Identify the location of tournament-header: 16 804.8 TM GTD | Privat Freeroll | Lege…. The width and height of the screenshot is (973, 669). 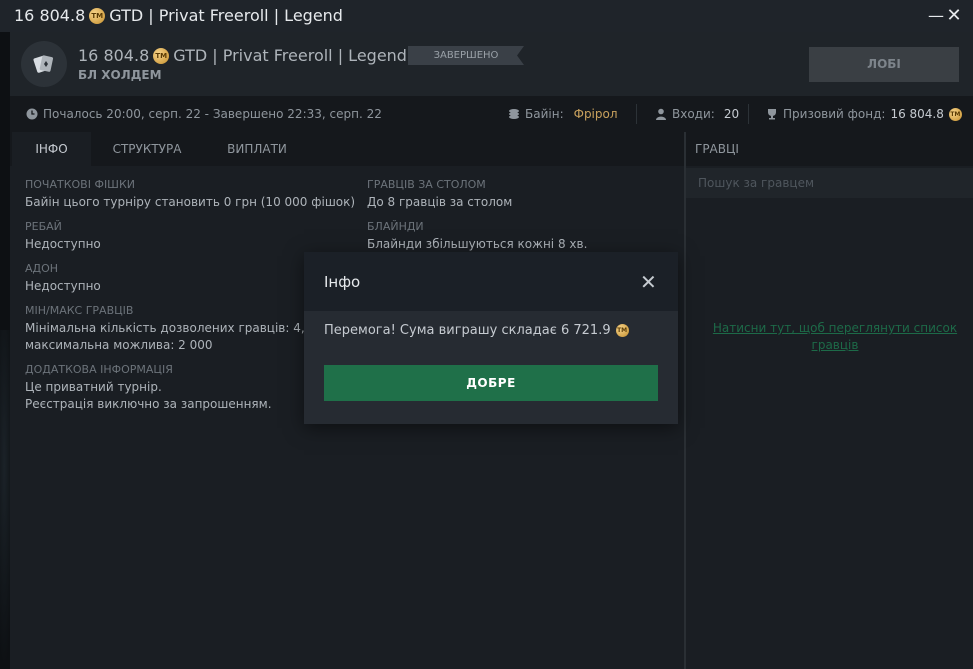
(491, 64).